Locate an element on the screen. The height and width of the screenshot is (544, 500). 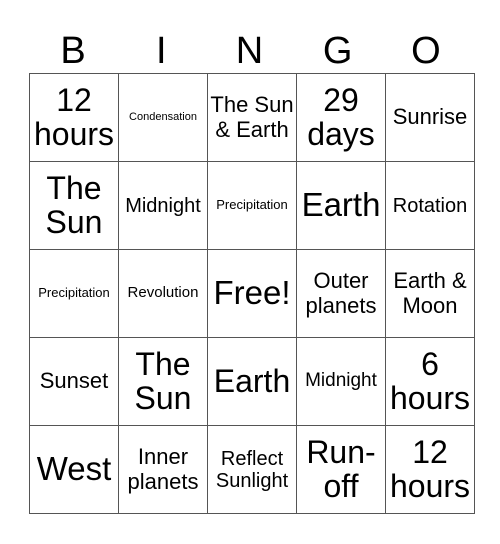
bingo-cell: Earth & Moon is located at coordinates (430, 293).